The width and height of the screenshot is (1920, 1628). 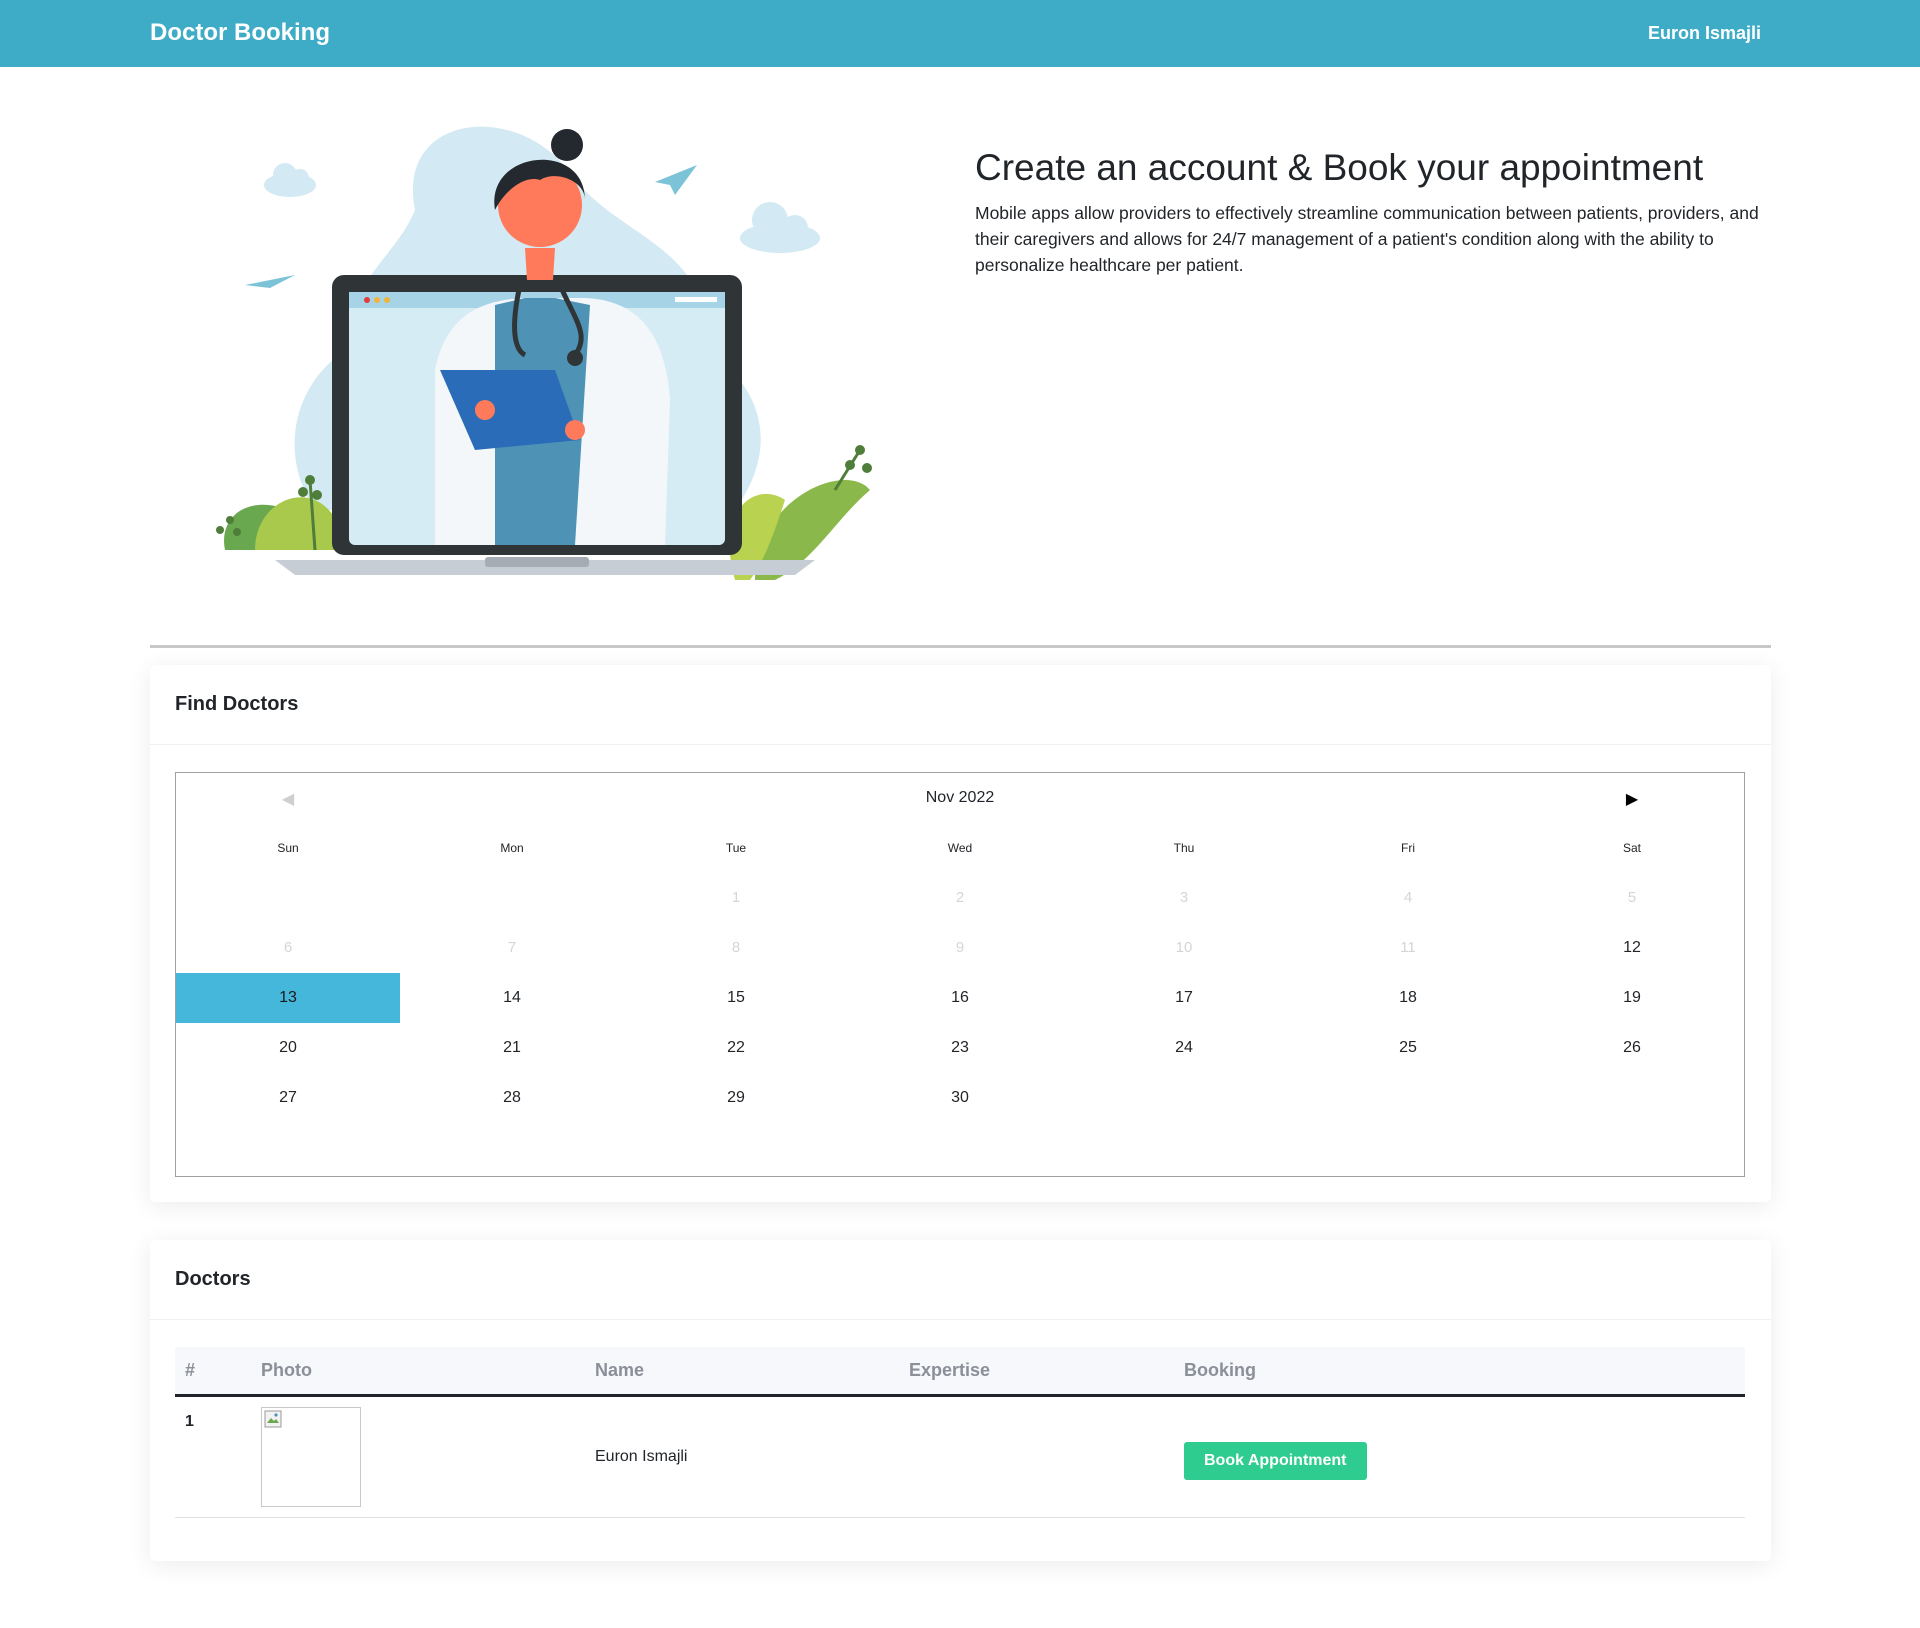 I want to click on calendar-day-25: 25, so click(x=1408, y=1048).